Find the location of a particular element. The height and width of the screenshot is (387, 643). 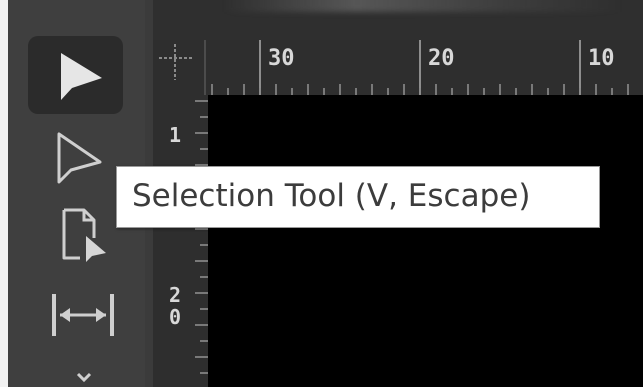

direct-selection-arrow-icon is located at coordinates (79, 158).